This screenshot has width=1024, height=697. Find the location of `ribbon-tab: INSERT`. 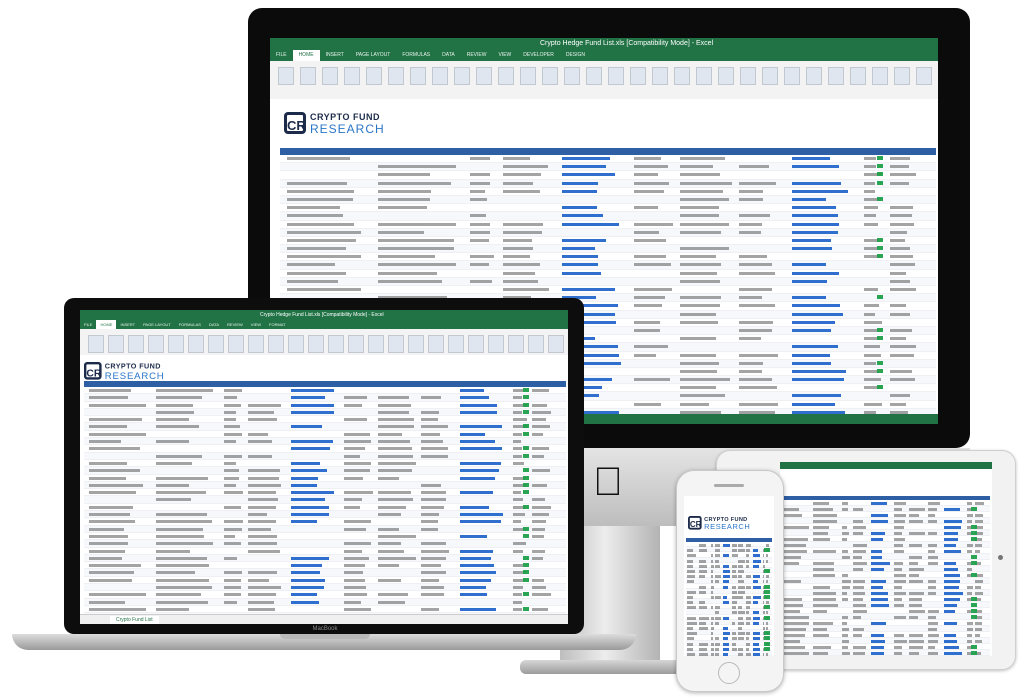

ribbon-tab: INSERT is located at coordinates (335, 55).